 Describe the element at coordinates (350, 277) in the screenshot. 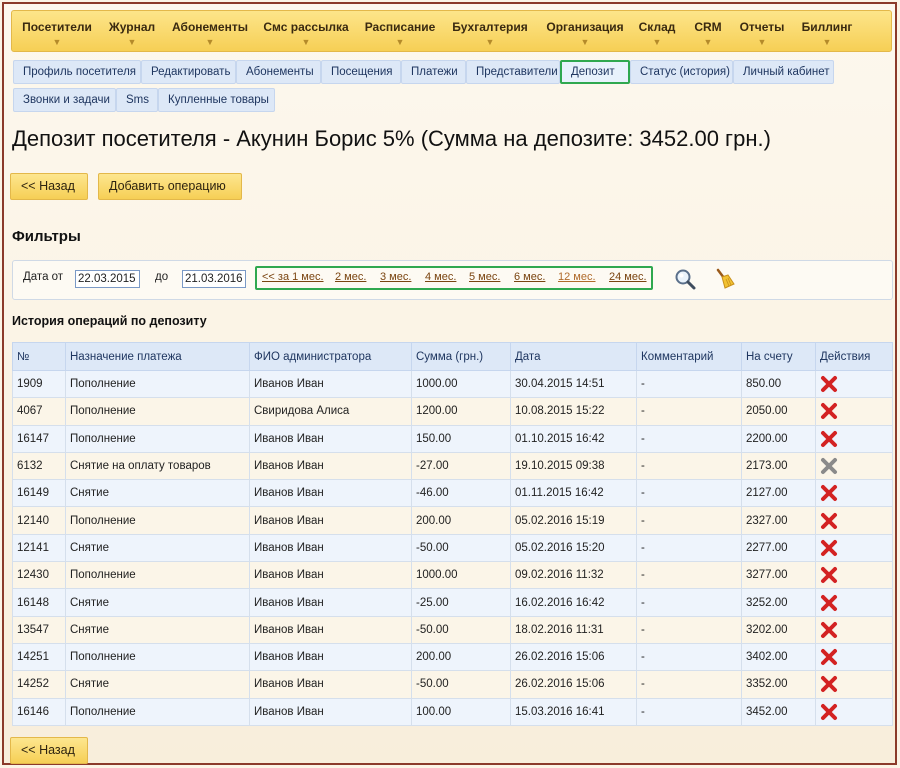

I see `period-link-2-months: 2 мес.` at that location.